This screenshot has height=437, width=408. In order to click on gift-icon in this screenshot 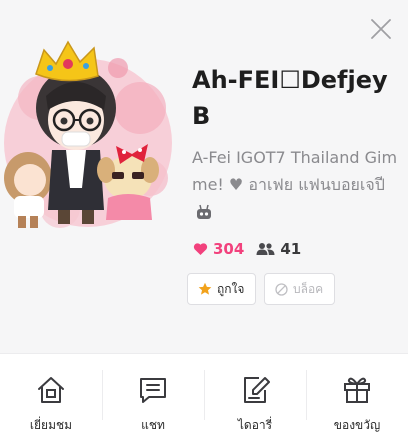, I will do `click(357, 390)`.